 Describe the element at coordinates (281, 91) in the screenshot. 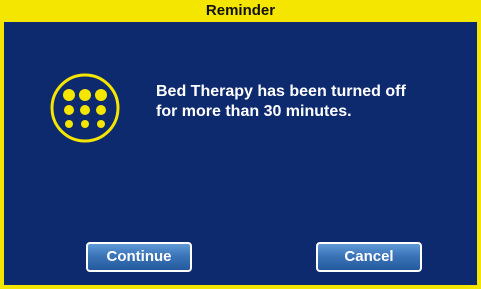

I see `message-line-1: Bed Therapy has been turned off` at that location.